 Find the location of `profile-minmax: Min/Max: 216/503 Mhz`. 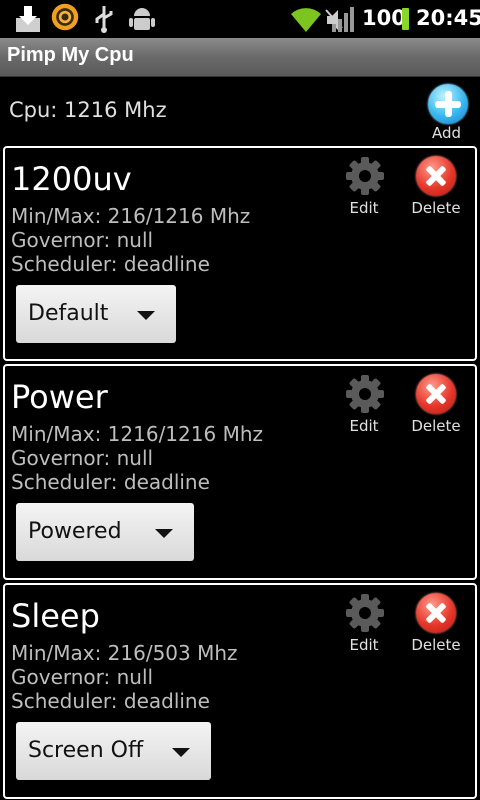

profile-minmax: Min/Max: 216/503 Mhz is located at coordinates (124, 653).